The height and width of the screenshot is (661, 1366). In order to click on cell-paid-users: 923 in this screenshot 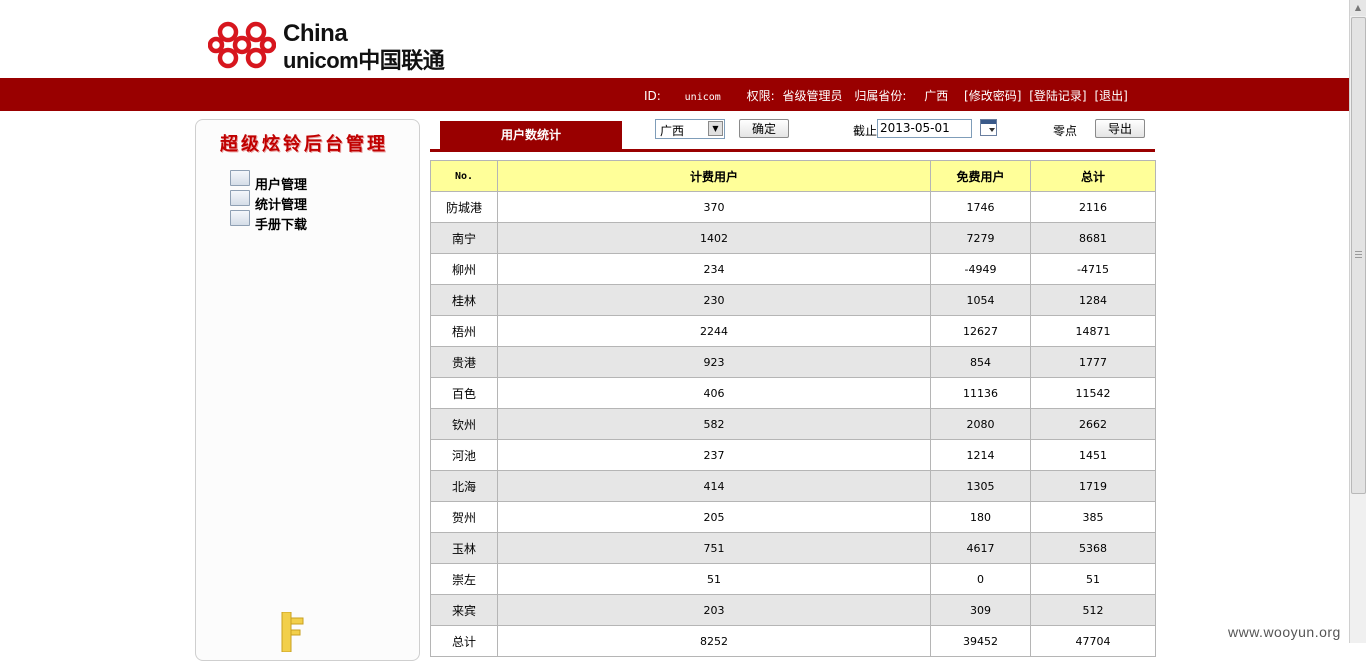, I will do `click(714, 362)`.